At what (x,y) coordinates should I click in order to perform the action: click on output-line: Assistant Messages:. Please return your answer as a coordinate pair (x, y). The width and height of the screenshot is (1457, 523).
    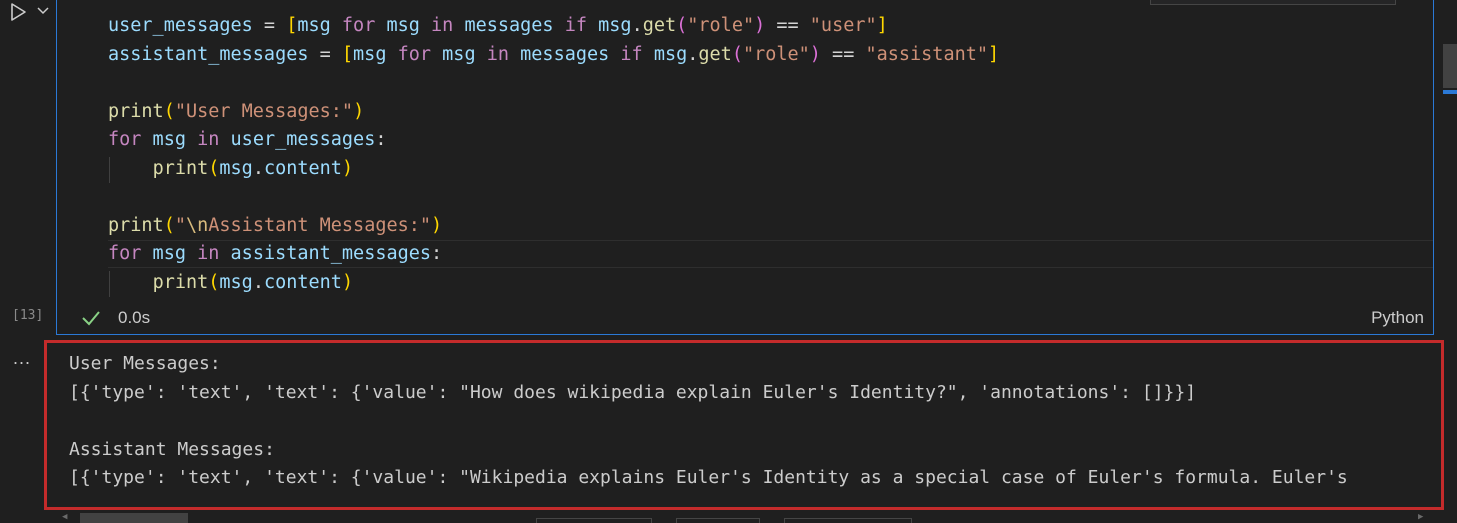
    Looking at the image, I should click on (172, 449).